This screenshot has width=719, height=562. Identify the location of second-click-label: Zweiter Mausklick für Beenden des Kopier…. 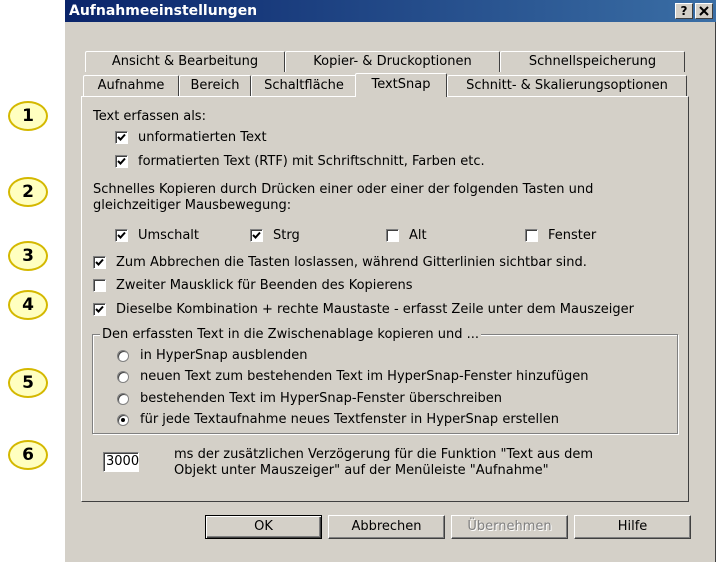
(264, 285).